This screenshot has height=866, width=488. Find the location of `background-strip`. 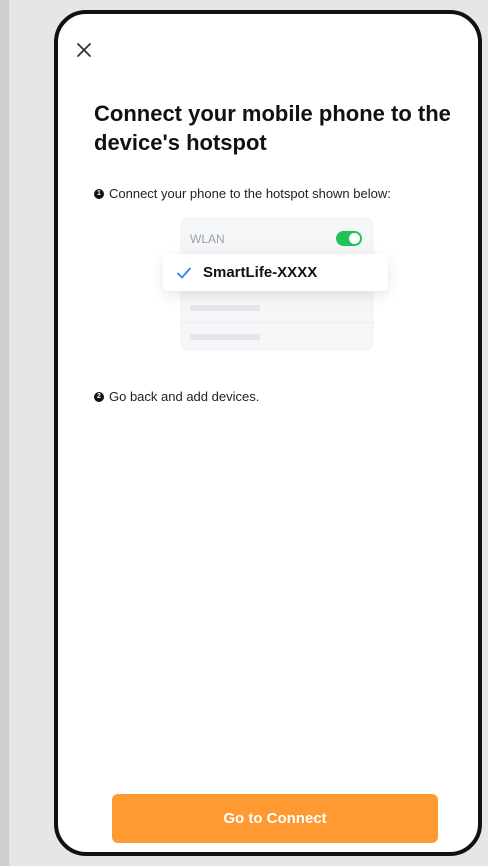

background-strip is located at coordinates (4, 433).